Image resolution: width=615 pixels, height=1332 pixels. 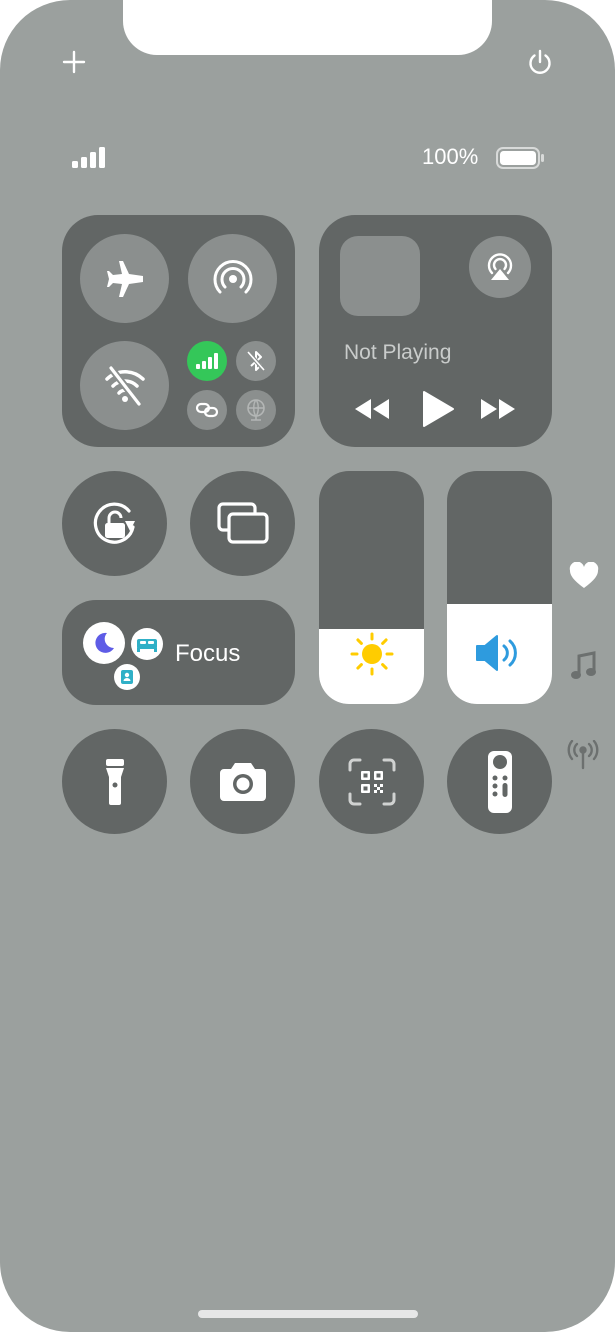 I want to click on bluetooth-button, so click(x=256, y=361).